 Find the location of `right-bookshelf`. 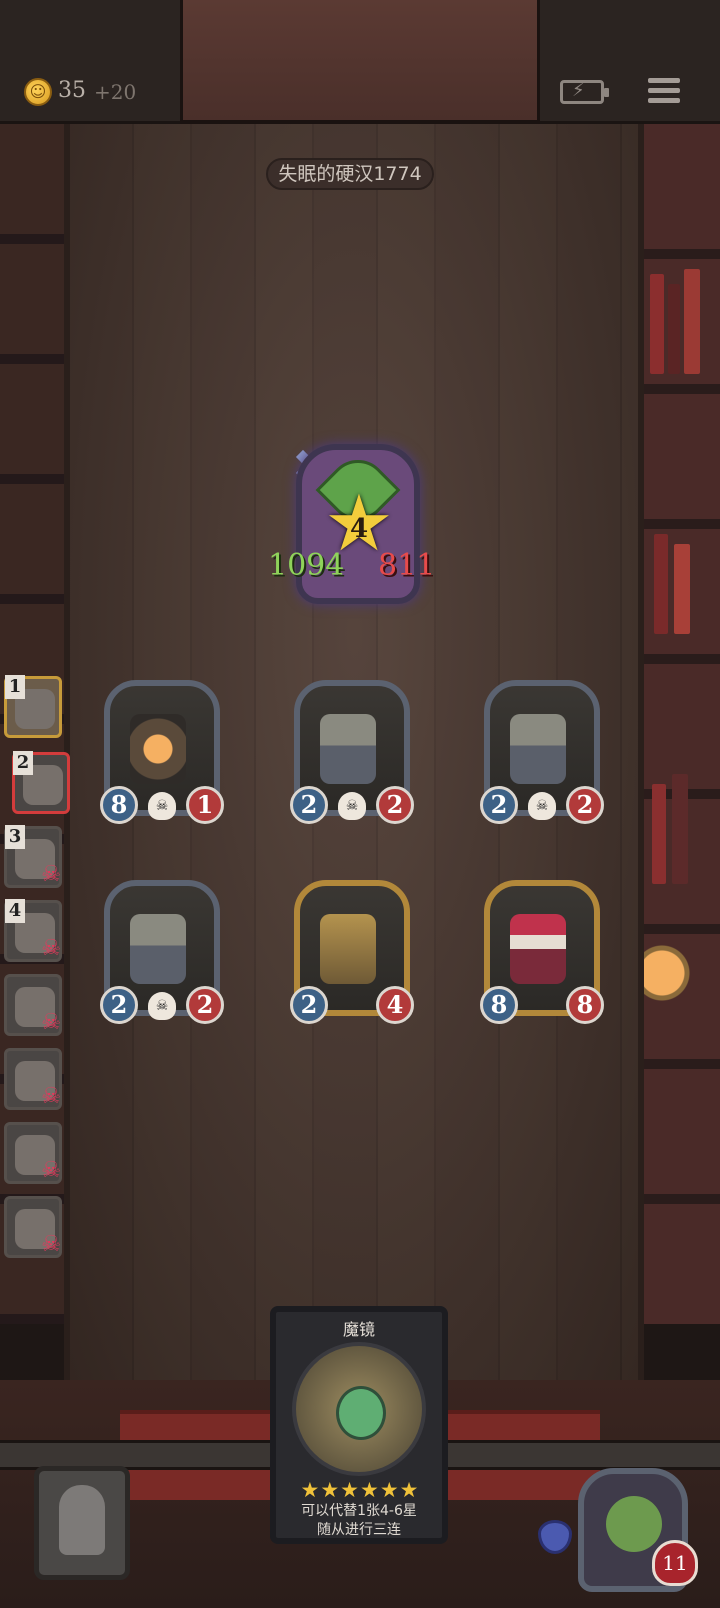

right-bookshelf is located at coordinates (682, 724).